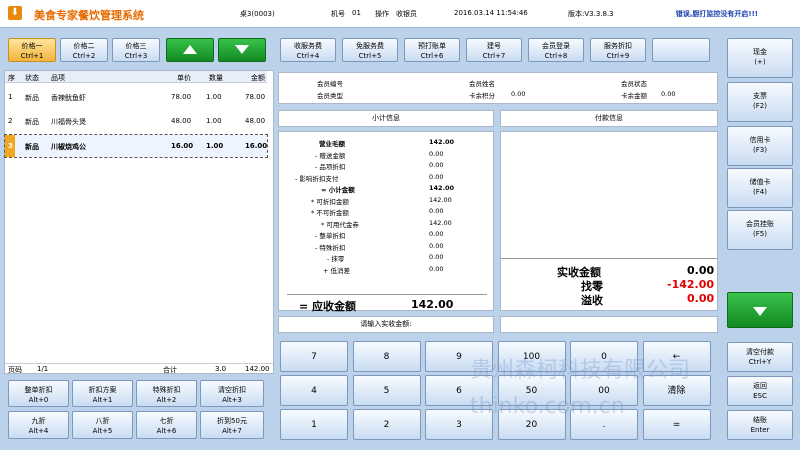 The image size is (800, 450). Describe the element at coordinates (531, 356) in the screenshot. I see `numpad-key: 100` at that location.